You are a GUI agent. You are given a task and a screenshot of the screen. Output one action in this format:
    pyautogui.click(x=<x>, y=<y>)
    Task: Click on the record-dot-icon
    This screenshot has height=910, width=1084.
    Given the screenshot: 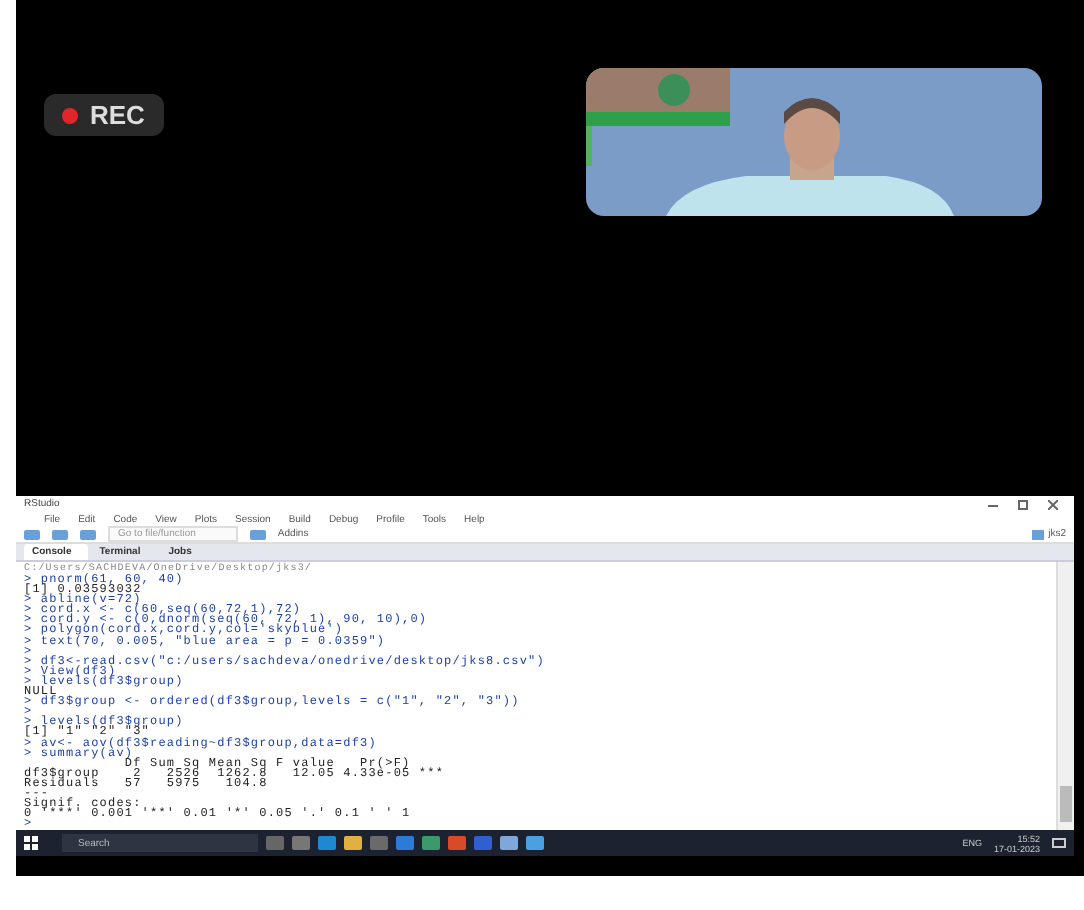 What is the action you would take?
    pyautogui.click(x=70, y=115)
    